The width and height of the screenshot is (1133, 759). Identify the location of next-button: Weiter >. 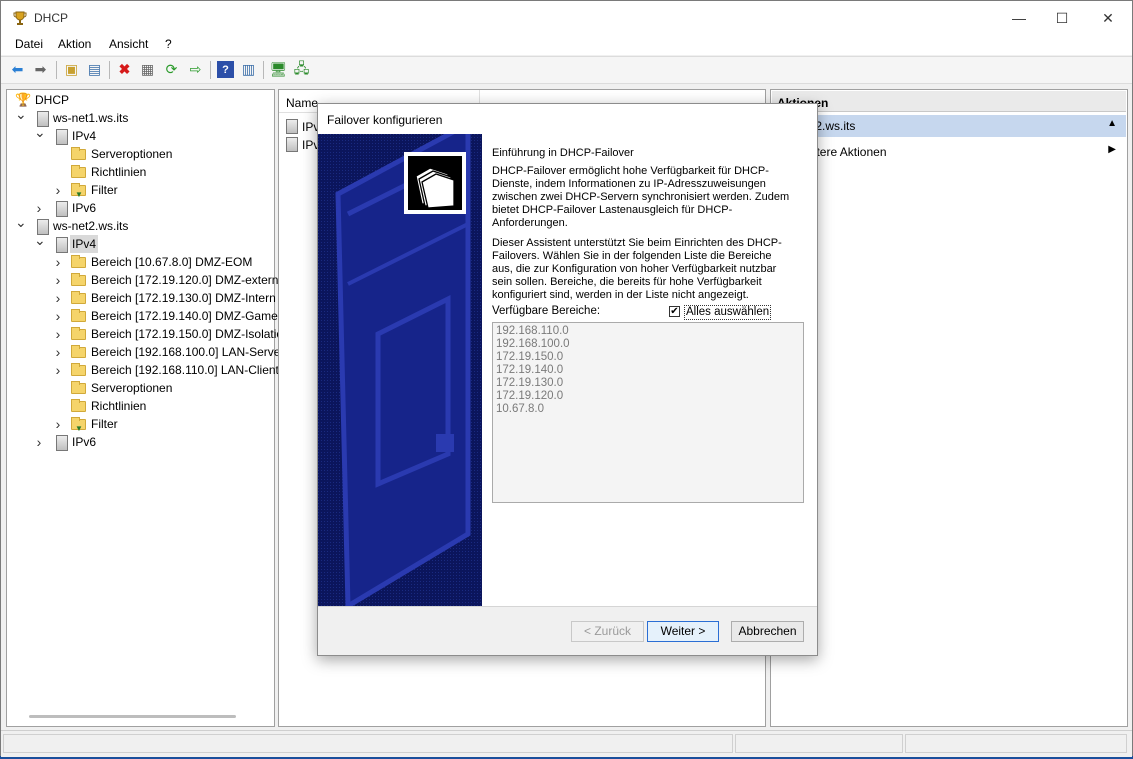
(683, 631).